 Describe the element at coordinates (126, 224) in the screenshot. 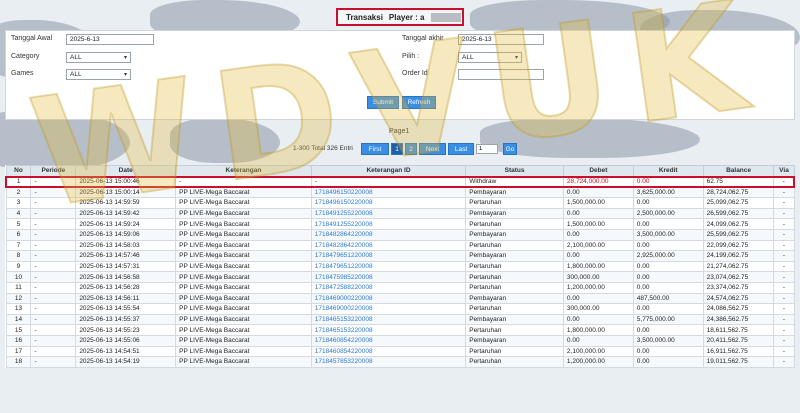

I see `date-cell: 2025-06-13 14:59:24` at that location.